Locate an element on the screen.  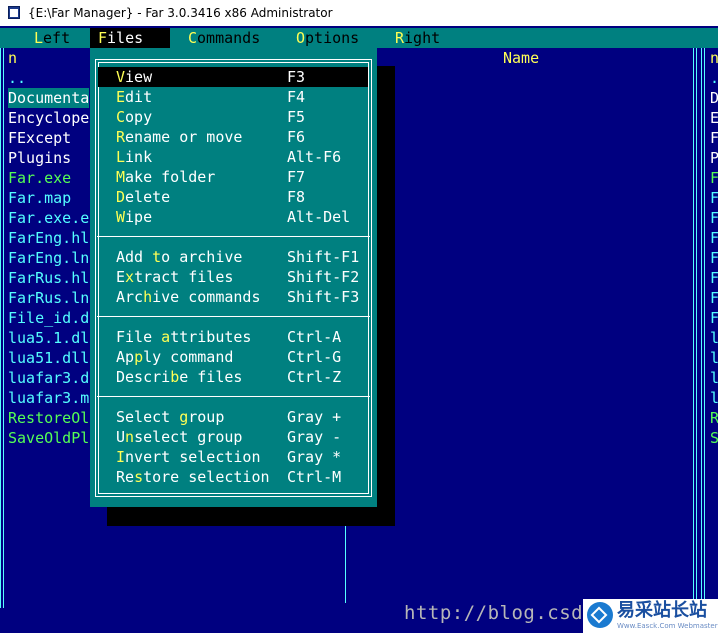
hotkey-letter: a is located at coordinates (166, 337).